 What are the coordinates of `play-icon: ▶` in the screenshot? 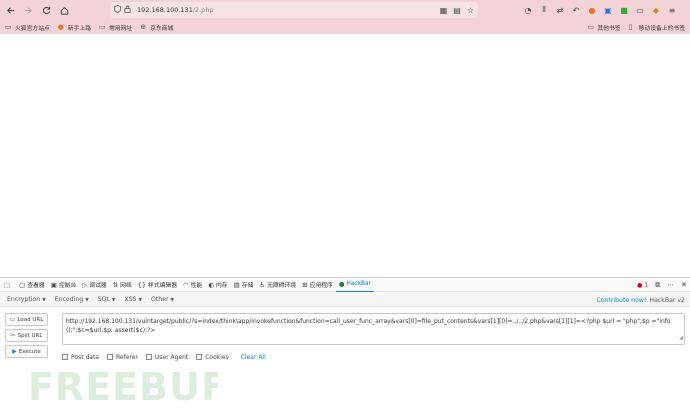 It's located at (14, 351).